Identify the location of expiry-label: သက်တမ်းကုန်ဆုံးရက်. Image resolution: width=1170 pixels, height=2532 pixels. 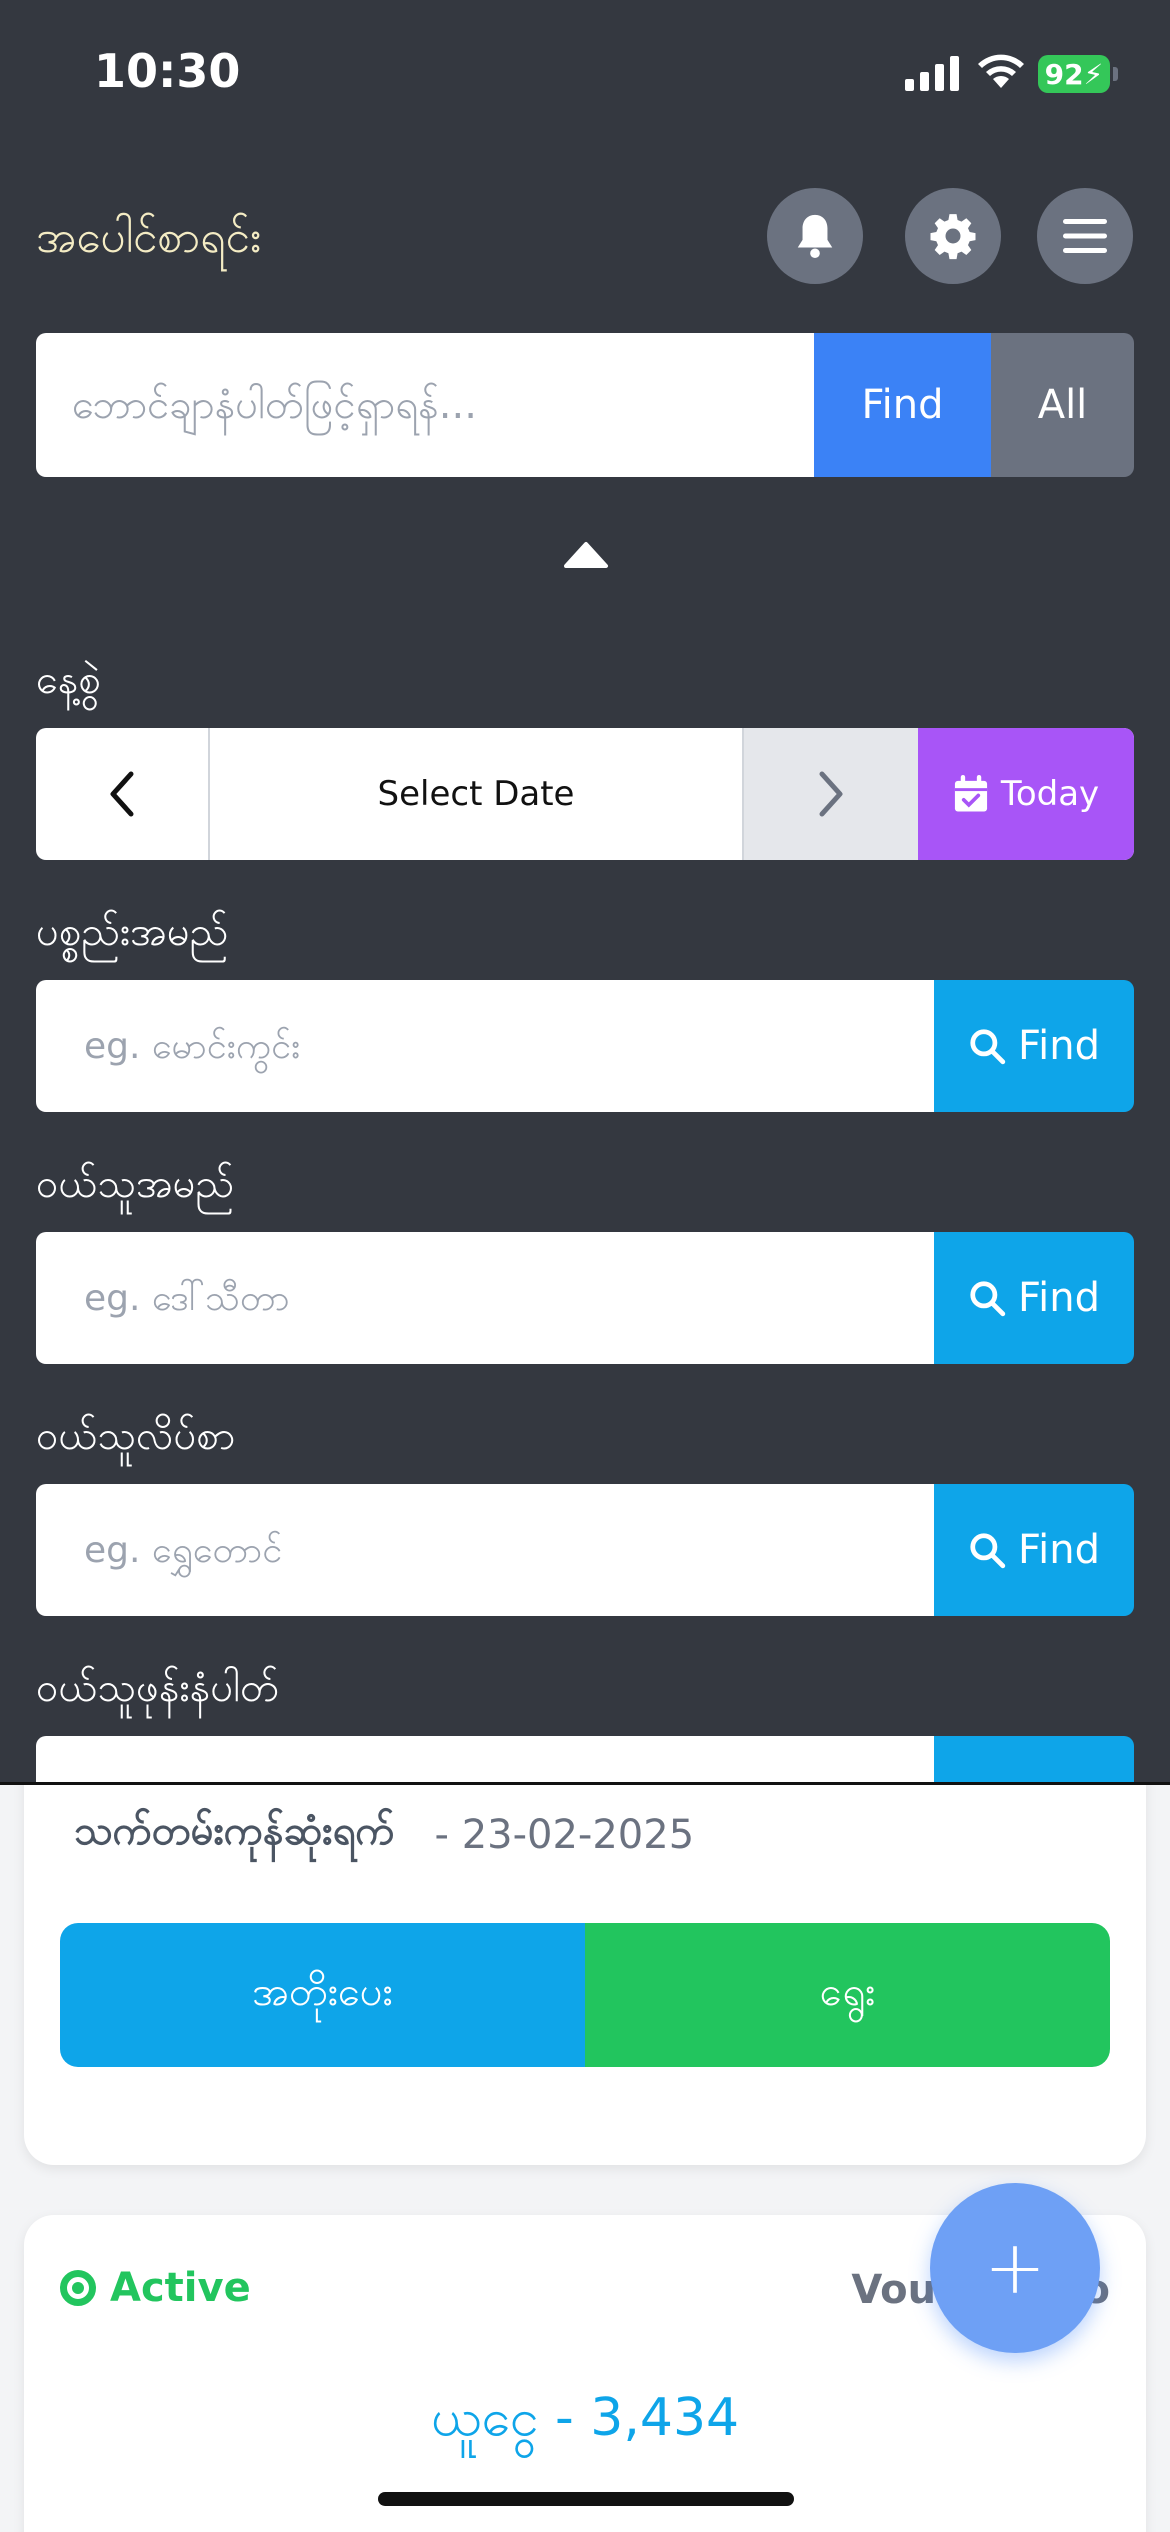
(234, 1831).